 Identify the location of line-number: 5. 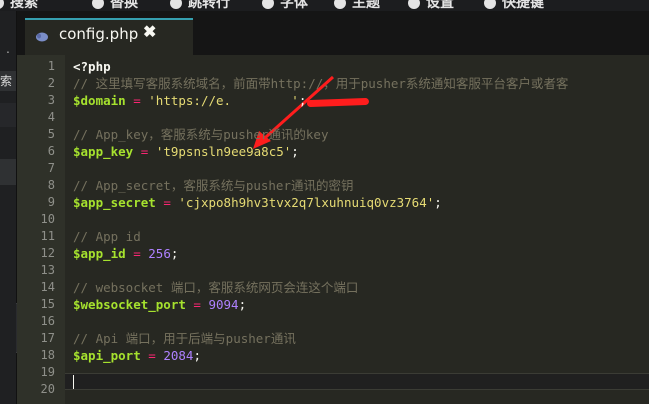
(51, 134).